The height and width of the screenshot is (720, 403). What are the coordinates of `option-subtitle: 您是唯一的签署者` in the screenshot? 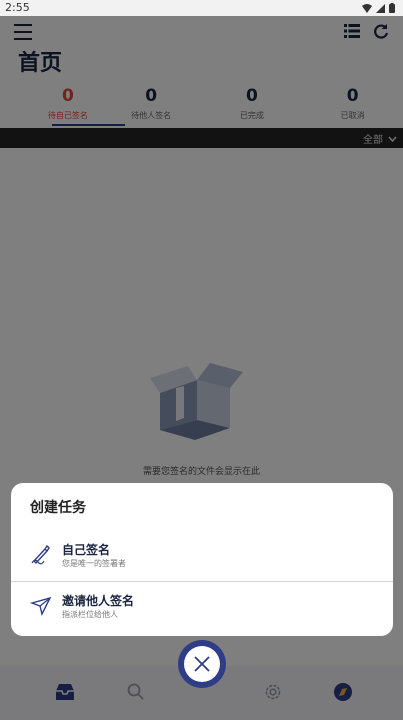 It's located at (94, 563).